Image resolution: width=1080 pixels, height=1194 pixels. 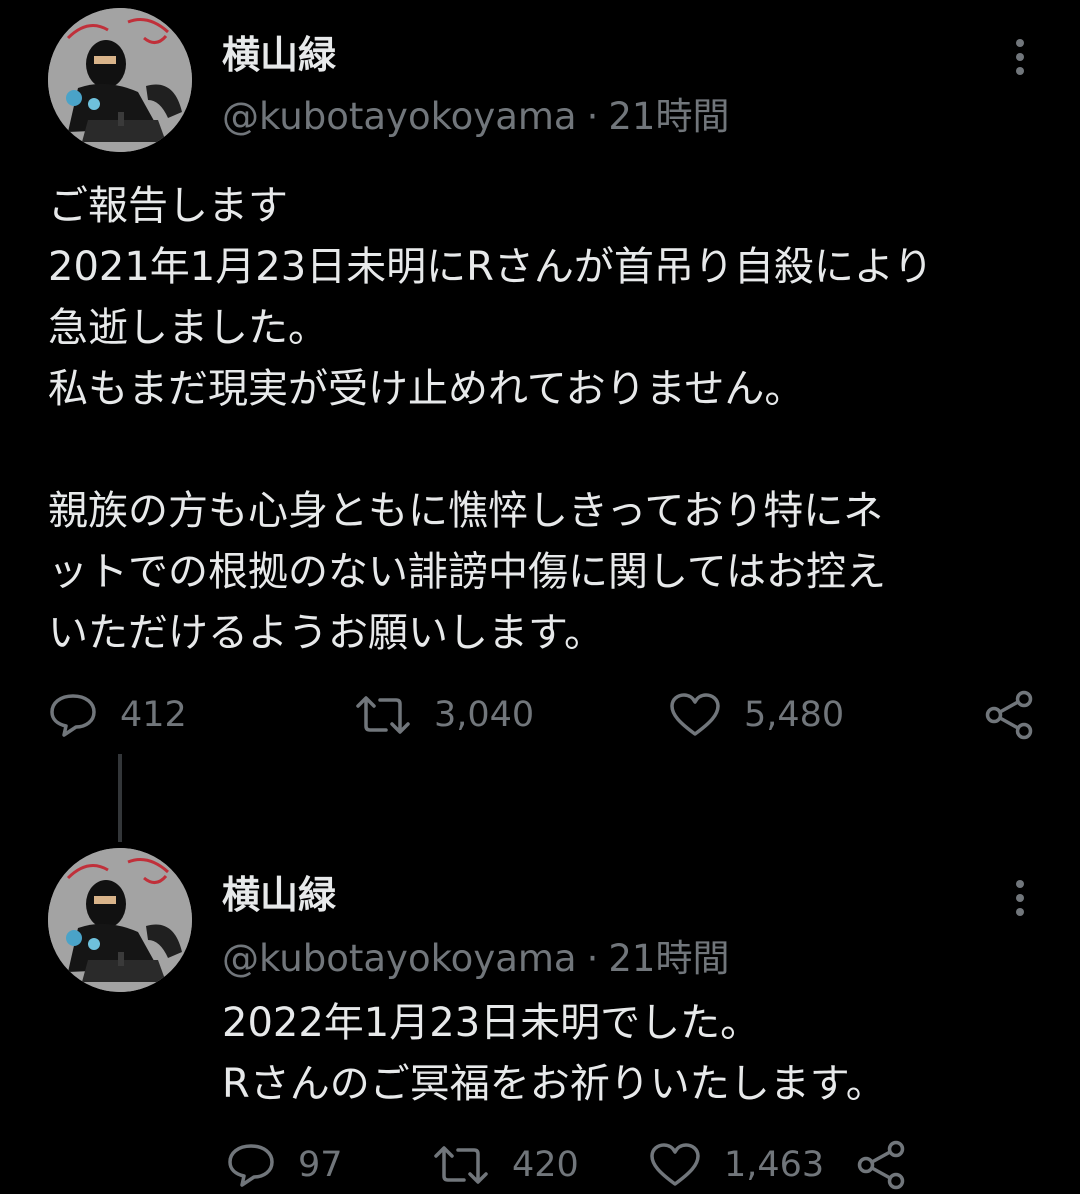 What do you see at coordinates (794, 715) in the screenshot?
I see `like-count: 5,480` at bounding box center [794, 715].